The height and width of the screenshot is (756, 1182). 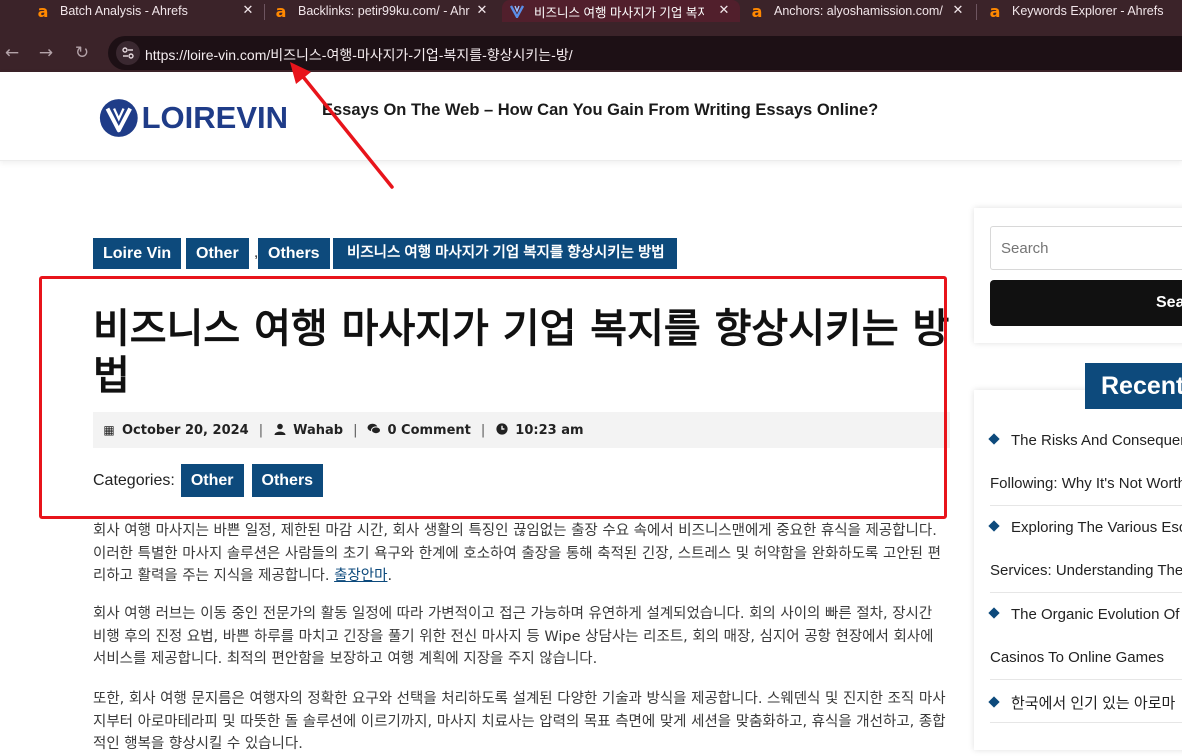 I want to click on tab-title: Keywords Explorer - Ahrefs, so click(x=1088, y=11).